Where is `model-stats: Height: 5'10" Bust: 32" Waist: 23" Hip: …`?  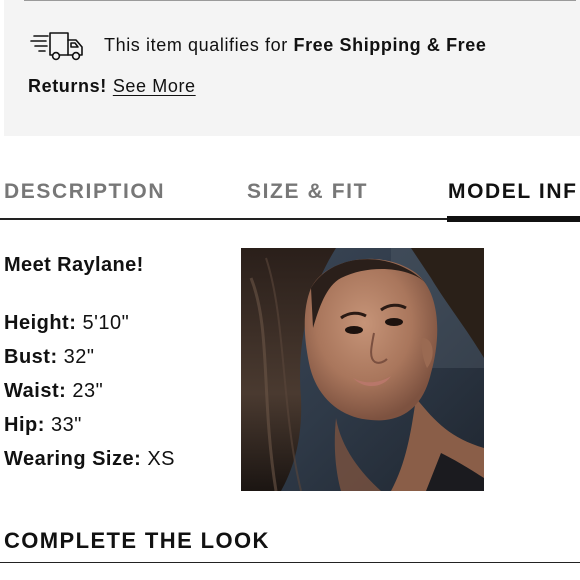
model-stats: Height: 5'10" Bust: 32" Waist: 23" Hip: … is located at coordinates (89, 397).